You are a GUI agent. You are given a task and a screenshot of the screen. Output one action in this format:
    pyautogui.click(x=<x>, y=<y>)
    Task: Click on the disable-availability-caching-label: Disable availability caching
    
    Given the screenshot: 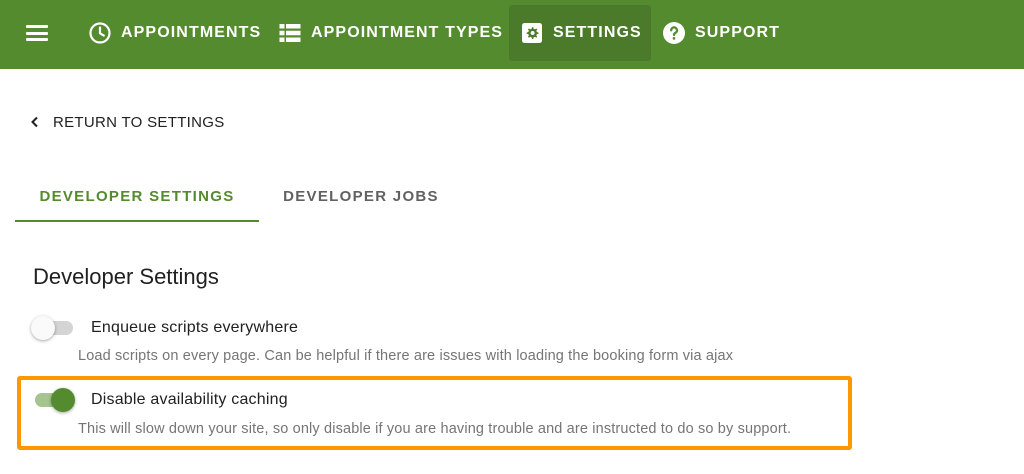 What is the action you would take?
    pyautogui.click(x=189, y=399)
    